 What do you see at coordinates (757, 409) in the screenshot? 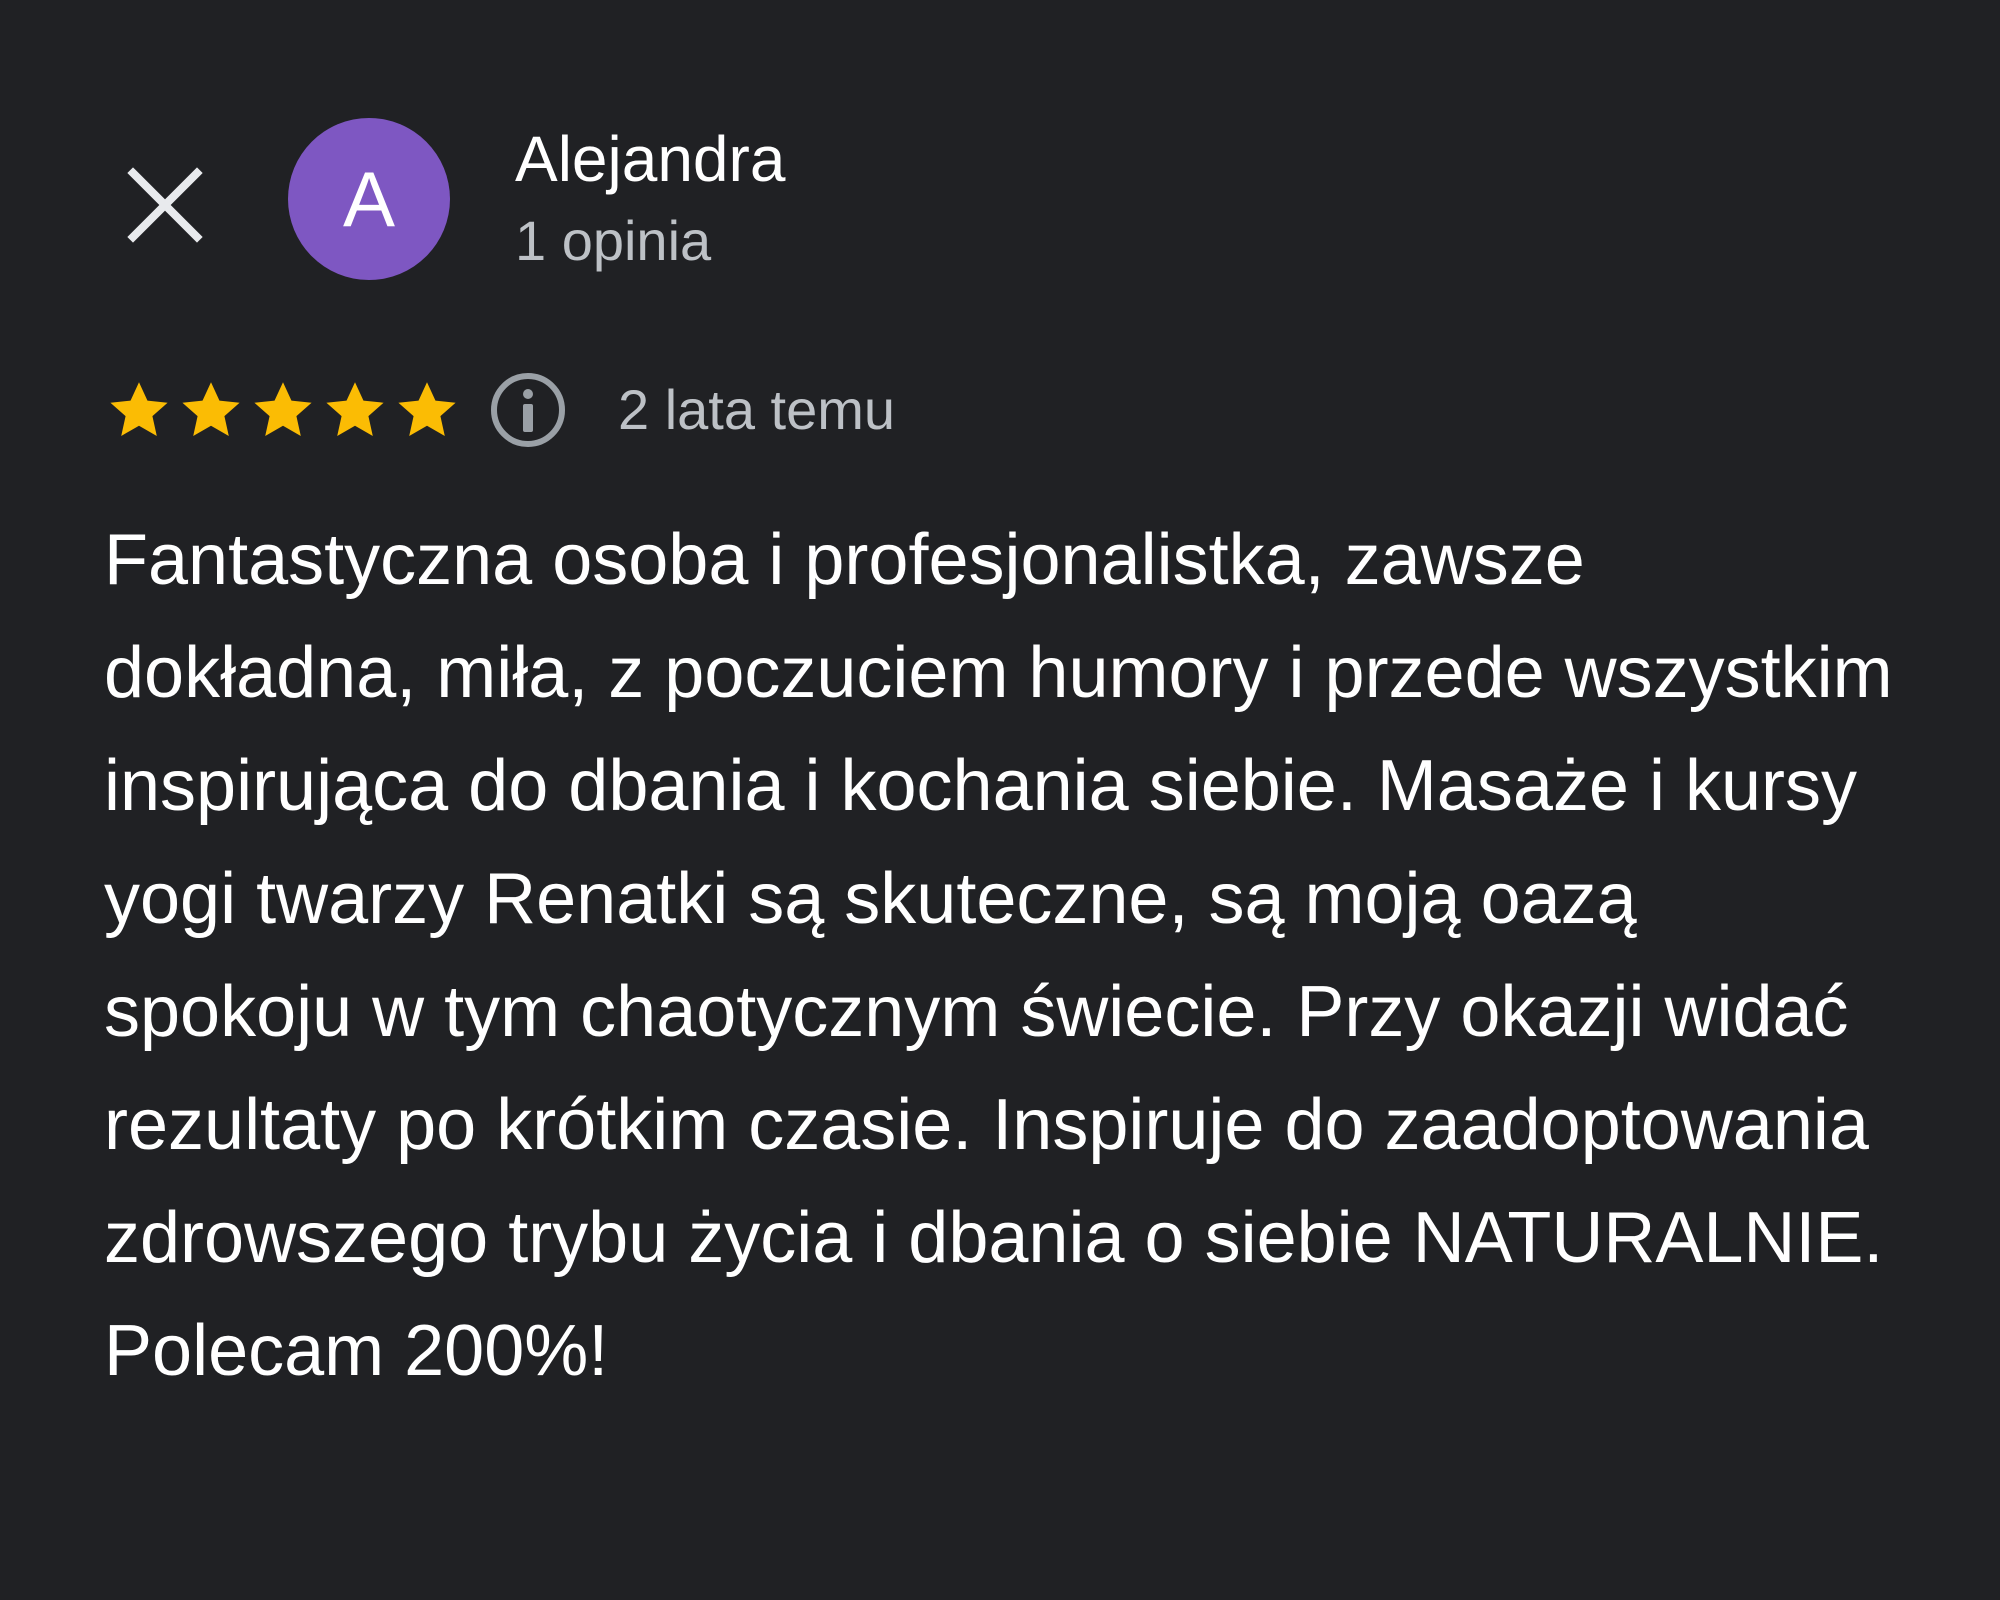
I see `review-date: 2 lata temu` at bounding box center [757, 409].